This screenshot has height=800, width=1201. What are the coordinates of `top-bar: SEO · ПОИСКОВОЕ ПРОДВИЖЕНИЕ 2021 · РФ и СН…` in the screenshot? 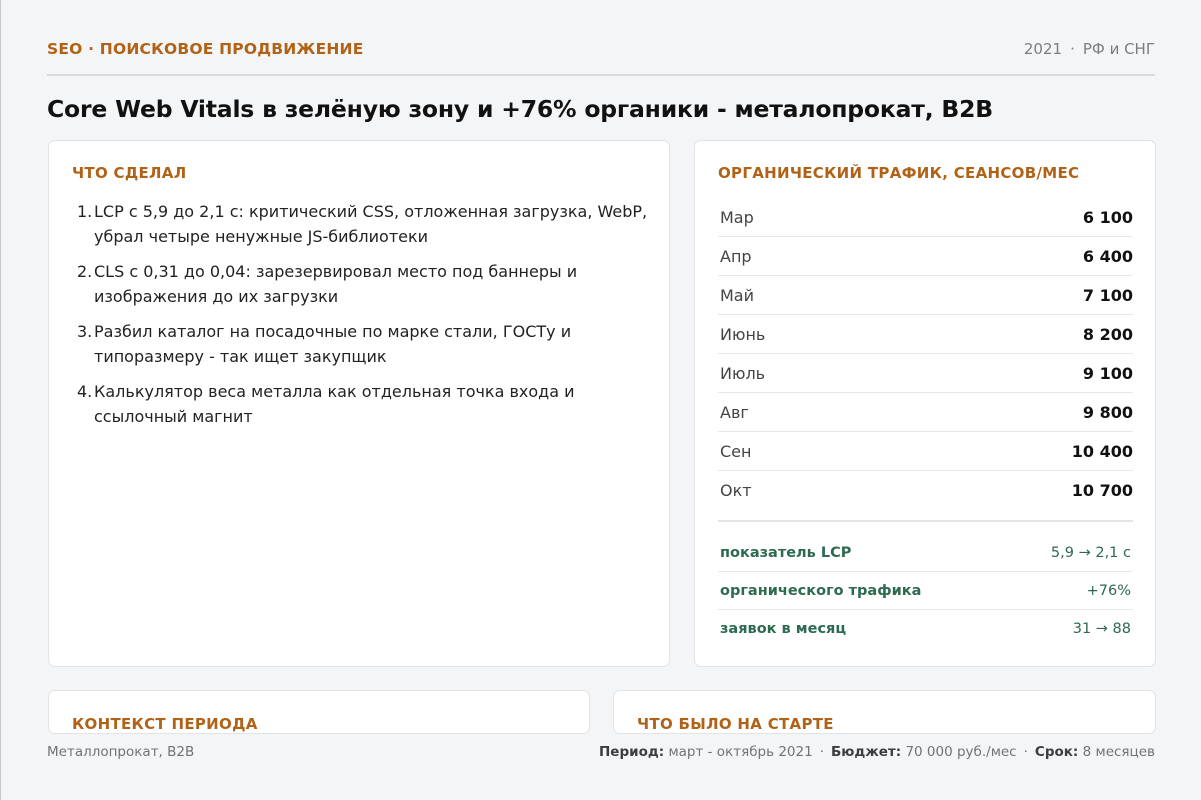 It's located at (601, 58).